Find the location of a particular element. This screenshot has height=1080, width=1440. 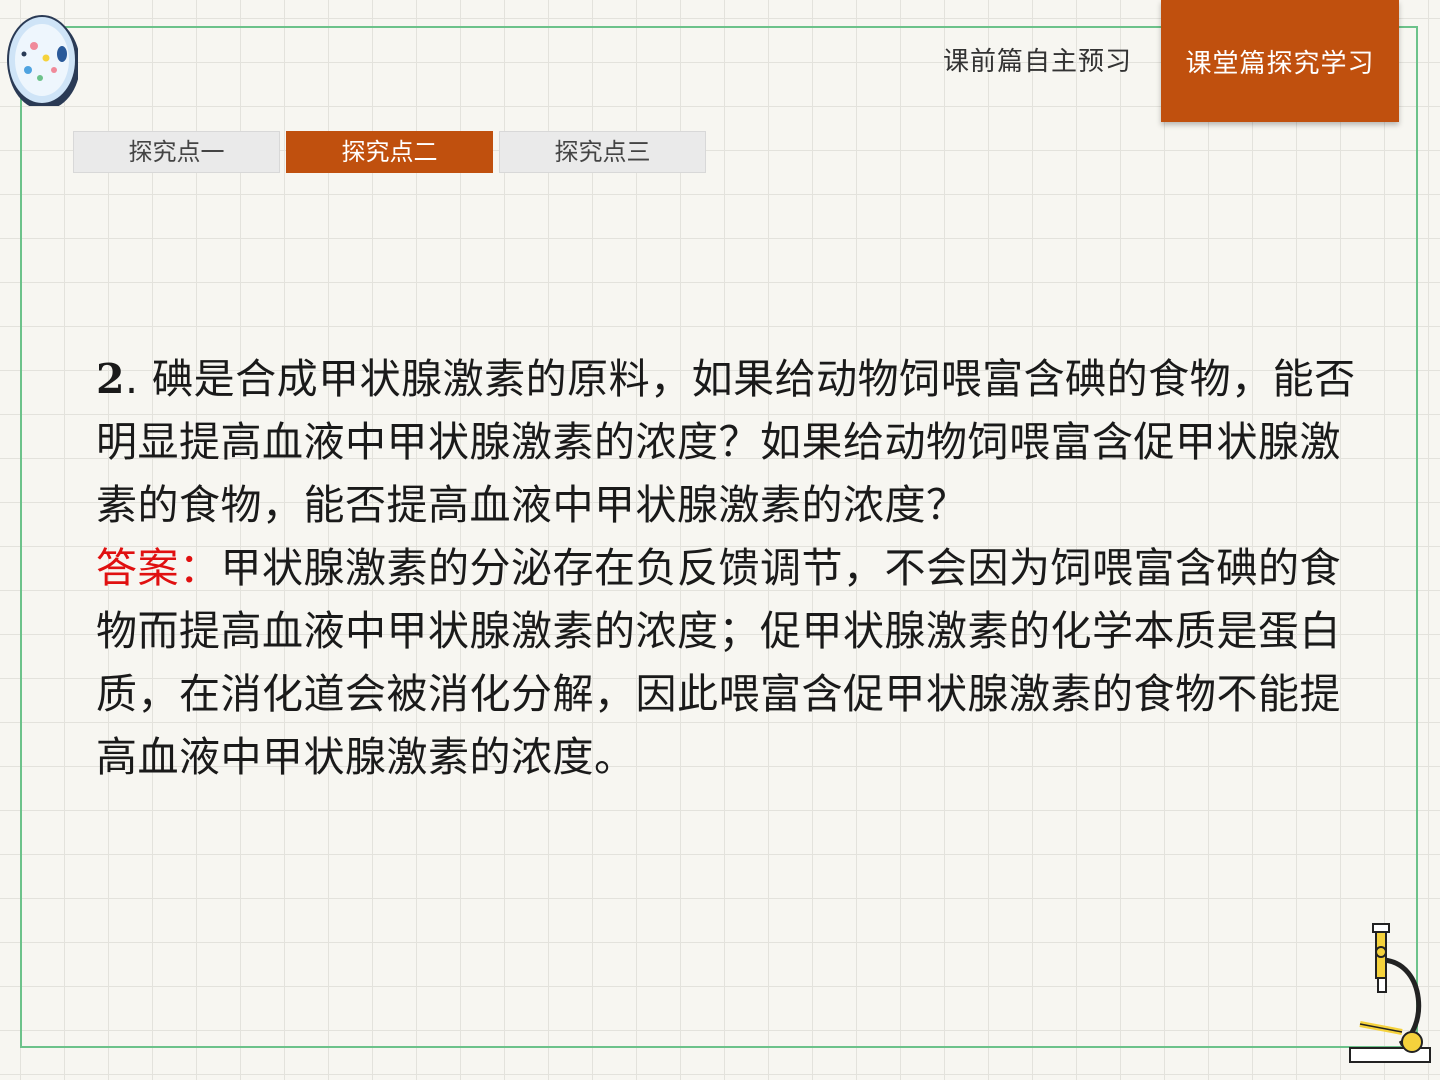

question-number: 2 is located at coordinates (111, 379).